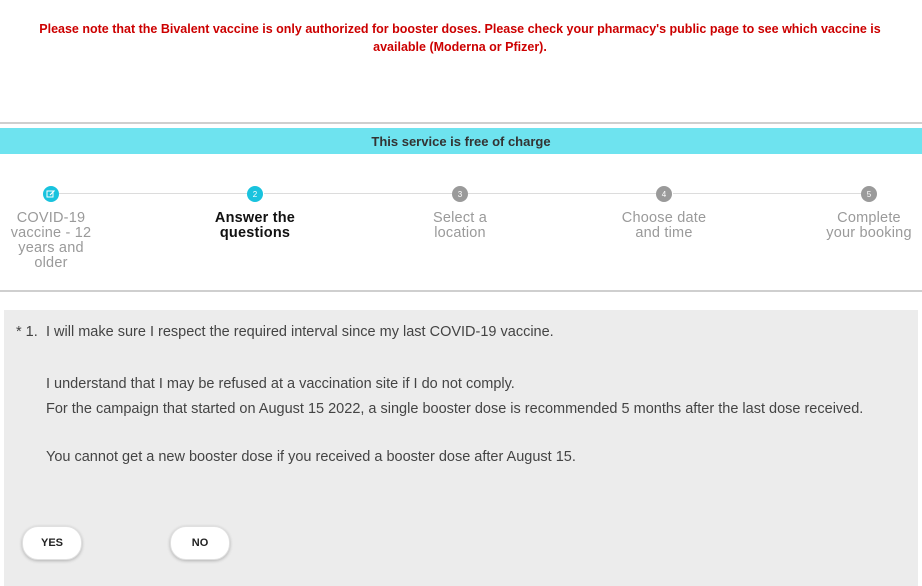  Describe the element at coordinates (52, 543) in the screenshot. I see `yes-button: YES` at that location.